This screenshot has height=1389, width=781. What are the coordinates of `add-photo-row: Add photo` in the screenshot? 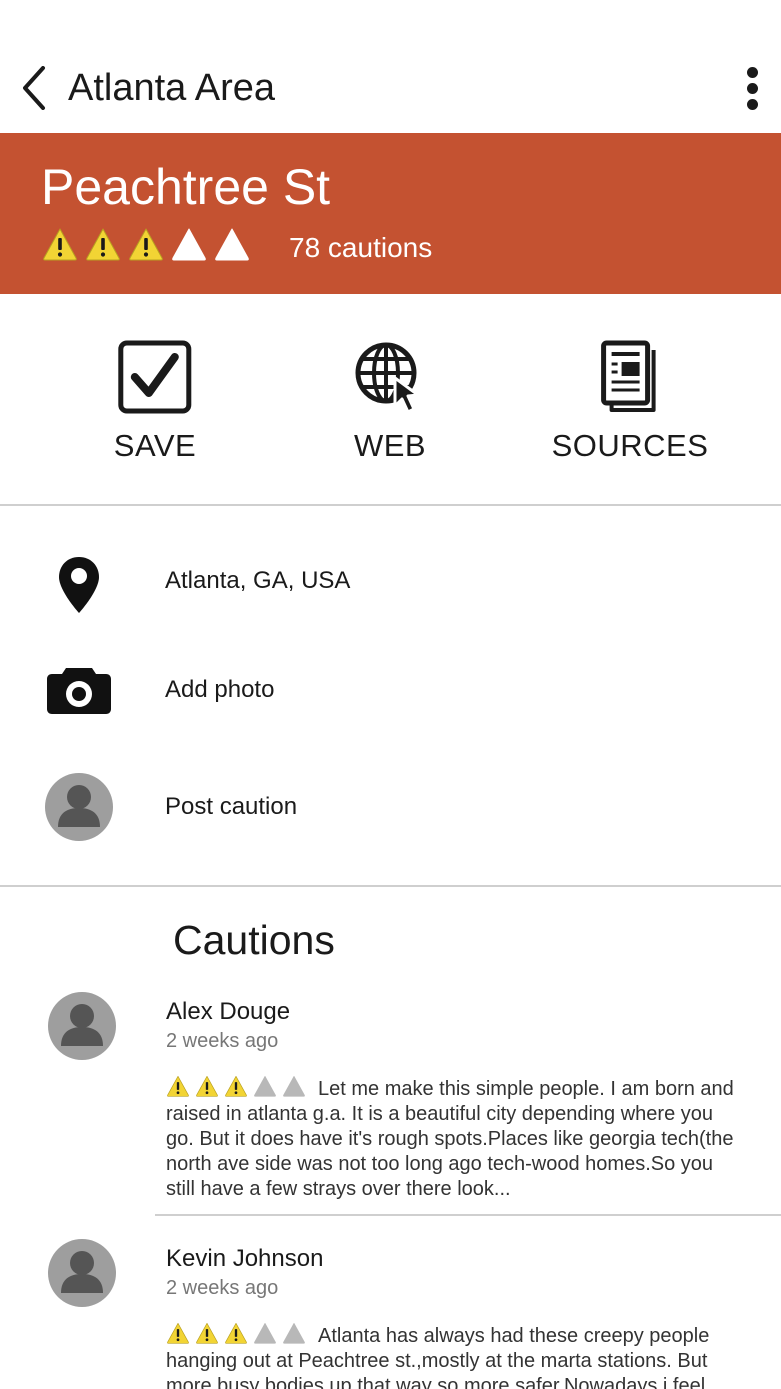 It's located at (390, 692).